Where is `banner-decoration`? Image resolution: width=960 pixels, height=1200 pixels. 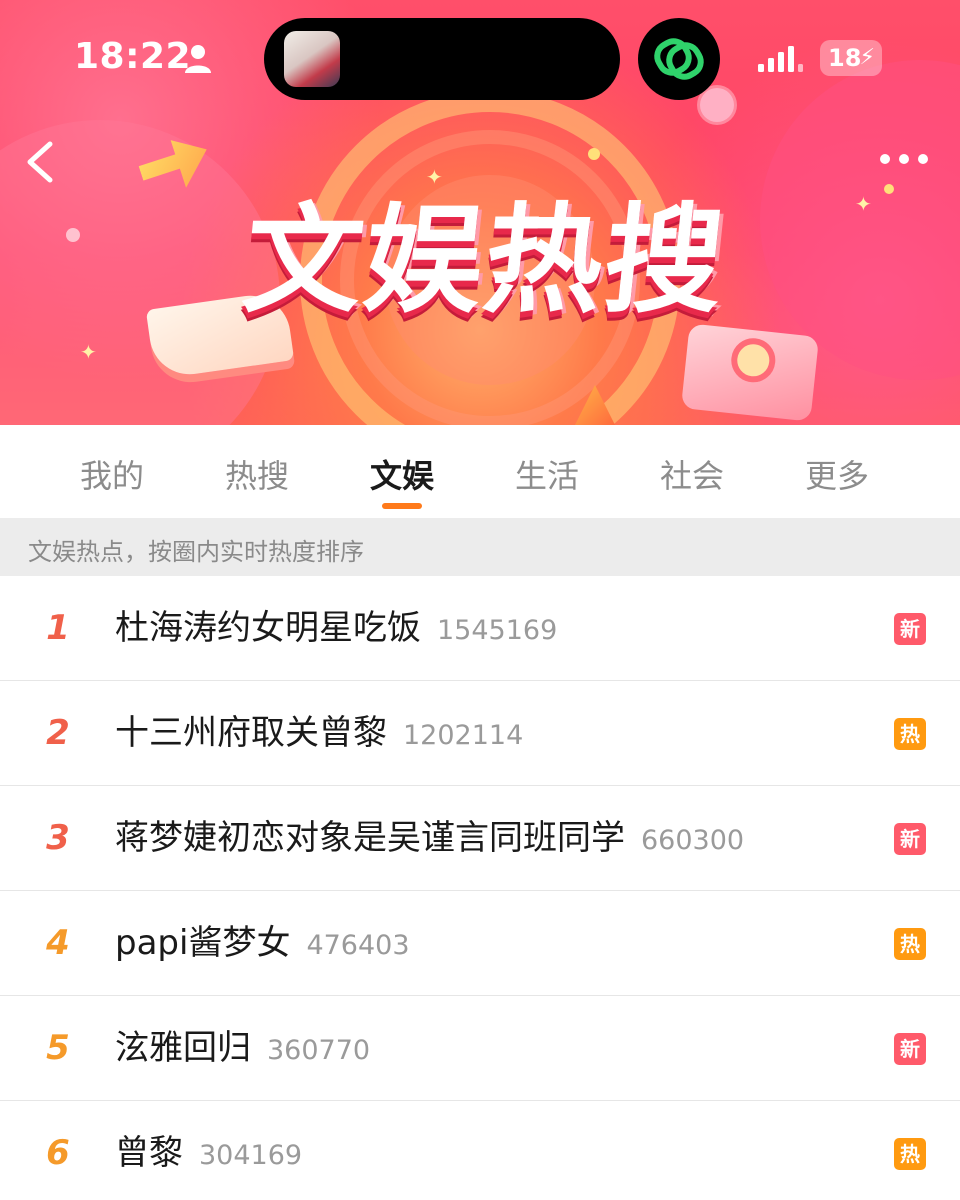 banner-decoration is located at coordinates (860, 220).